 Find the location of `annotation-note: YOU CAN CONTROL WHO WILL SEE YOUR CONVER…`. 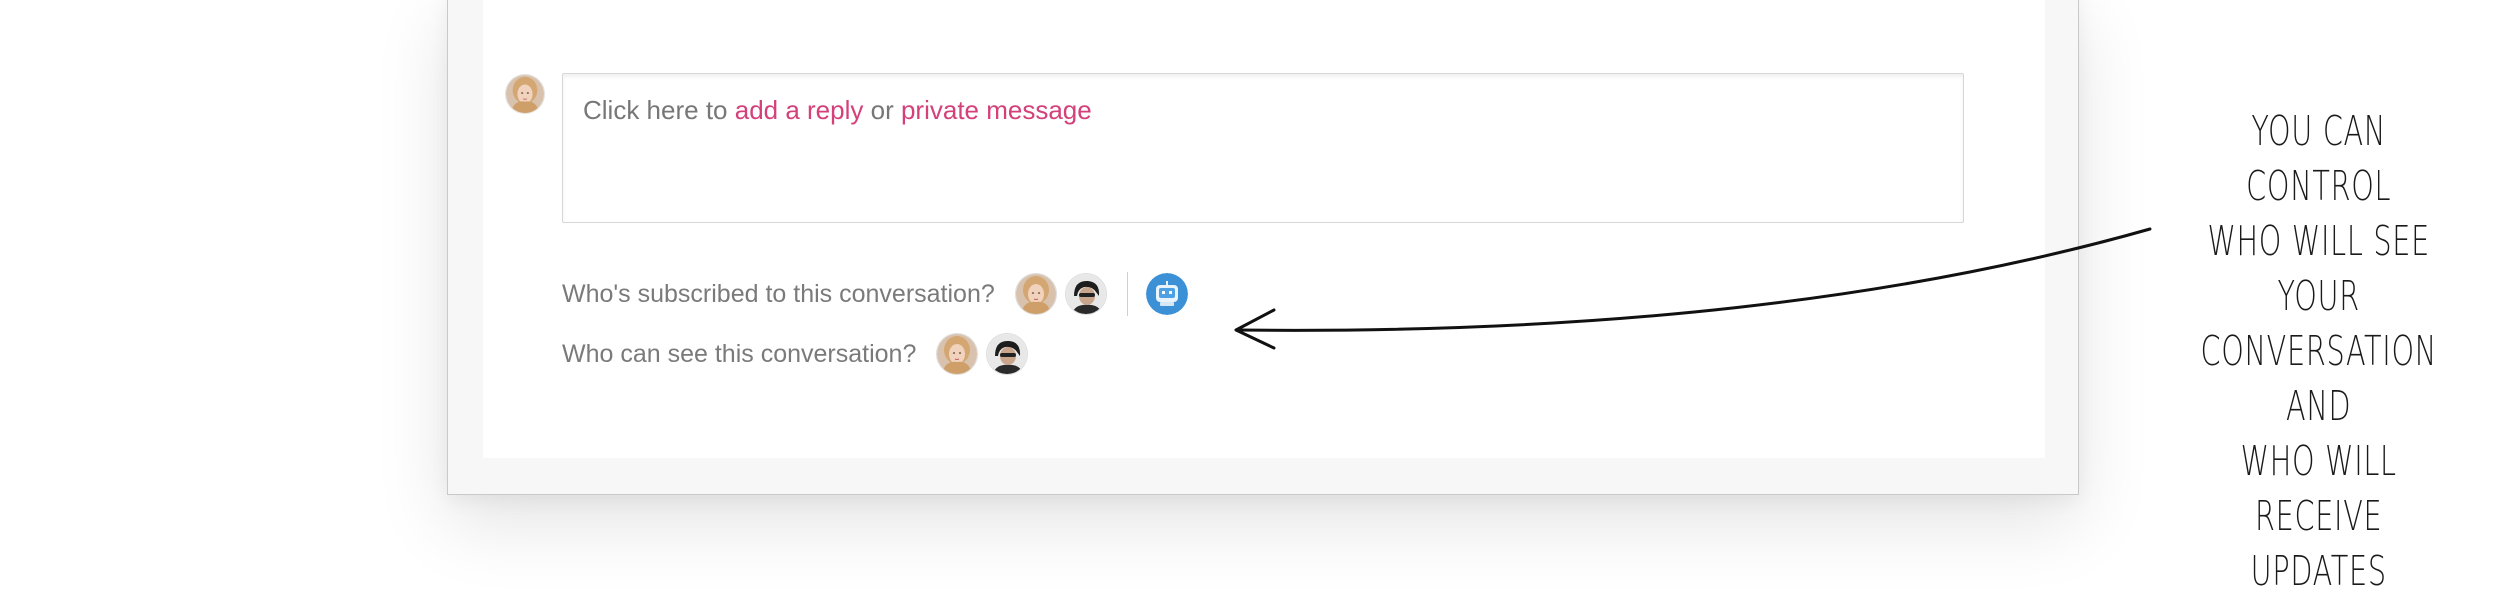

annotation-note: YOU CAN CONTROL WHO WILL SEE YOUR CONVER… is located at coordinates (2318, 351).